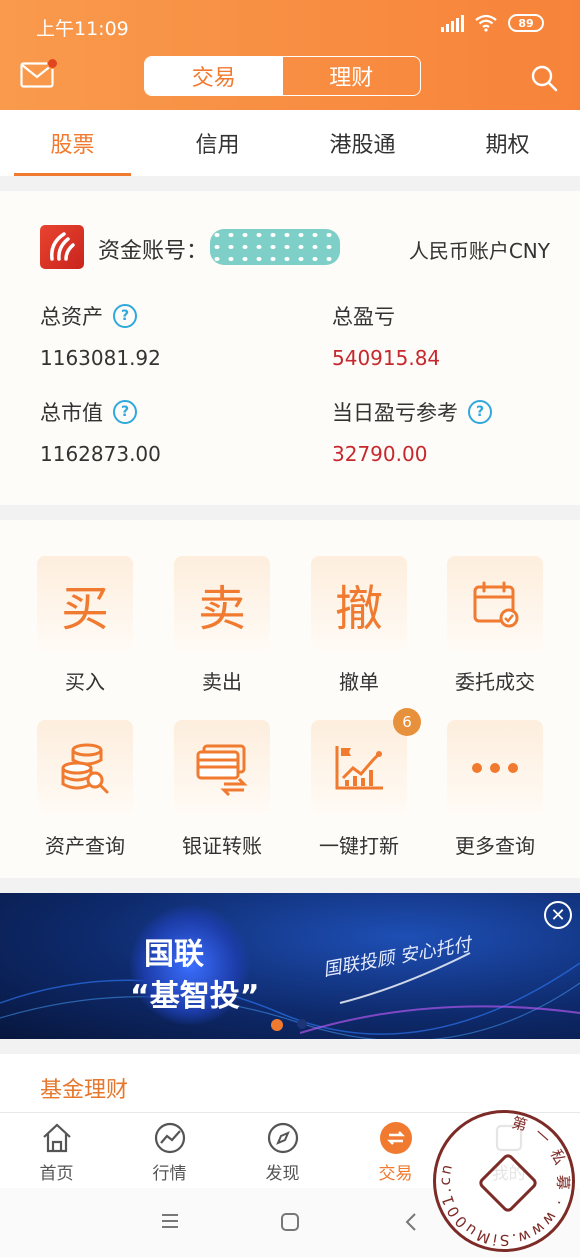 The height and width of the screenshot is (1257, 580). I want to click on coins-search-icon, so click(85, 768).